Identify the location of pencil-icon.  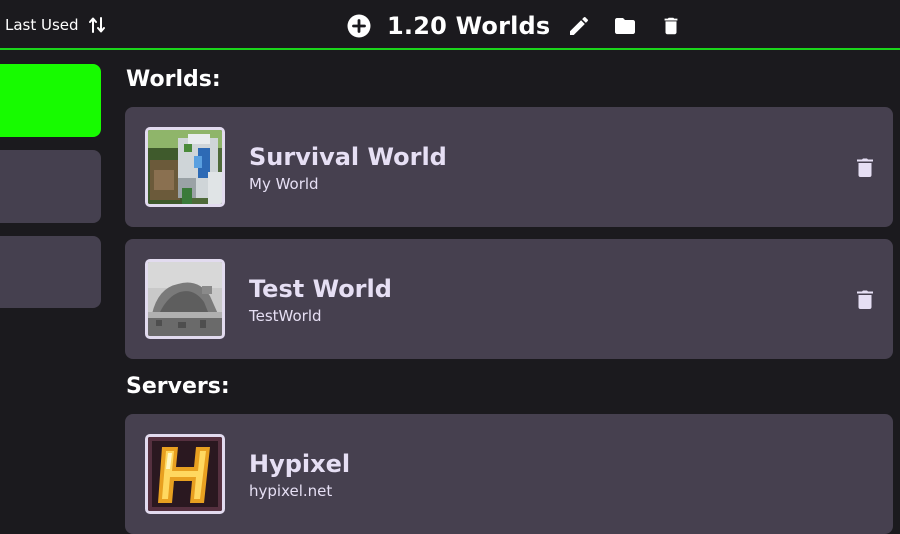
(579, 26).